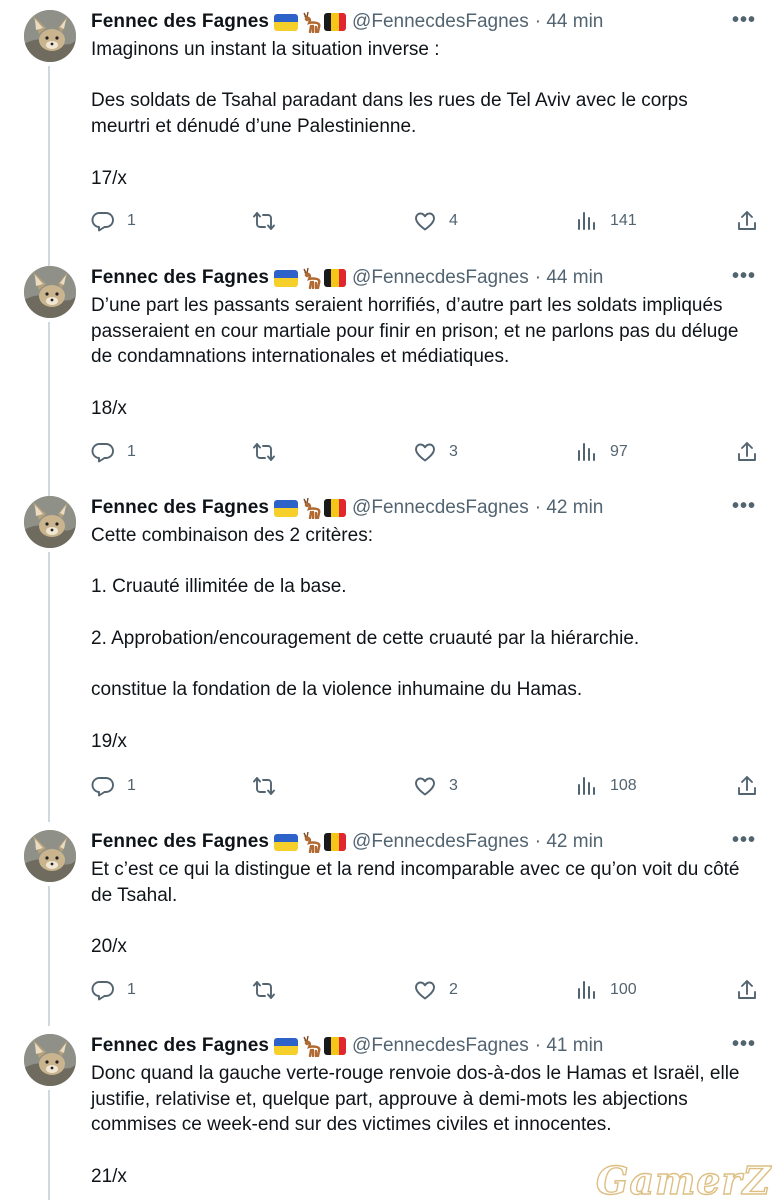  I want to click on tweet-actions: 1 4 141, so click(431, 221).